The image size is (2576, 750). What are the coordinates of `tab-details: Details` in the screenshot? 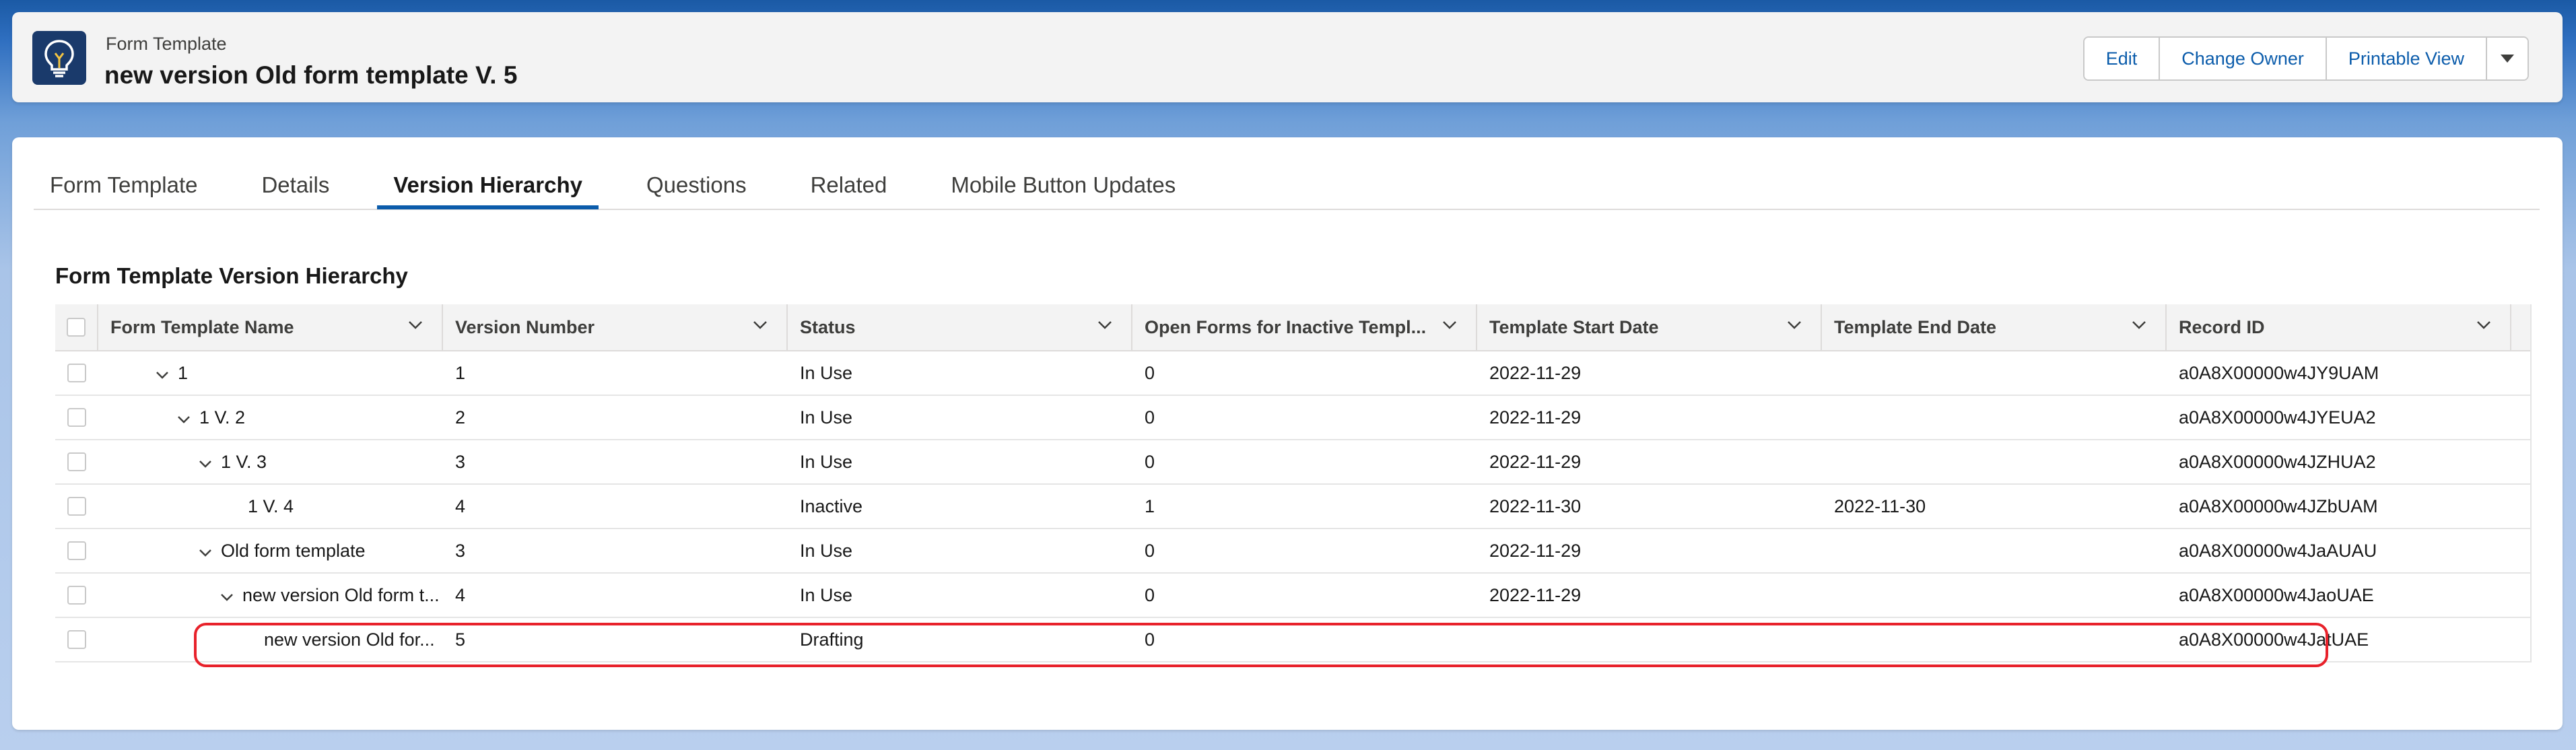 It's located at (295, 187).